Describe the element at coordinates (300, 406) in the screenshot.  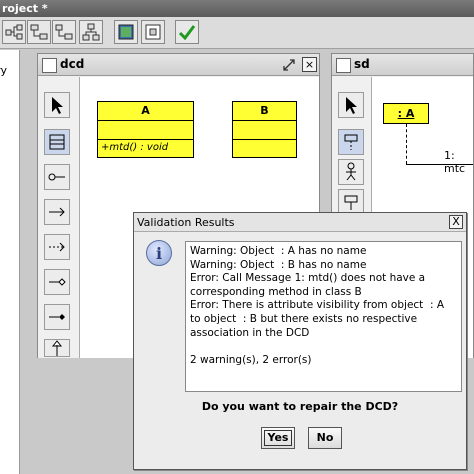
I see `repair-question: Do you want to repair the DCD?` at that location.